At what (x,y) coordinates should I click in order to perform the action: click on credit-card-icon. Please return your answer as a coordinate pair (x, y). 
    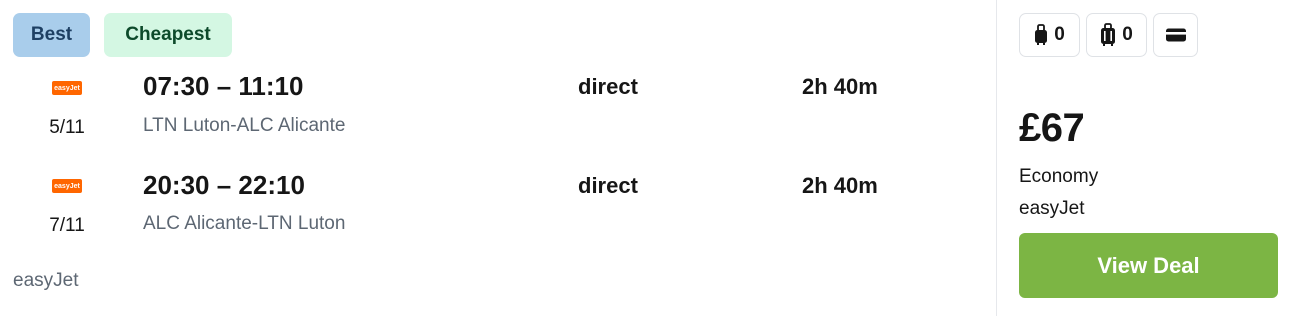
    Looking at the image, I should click on (1176, 35).